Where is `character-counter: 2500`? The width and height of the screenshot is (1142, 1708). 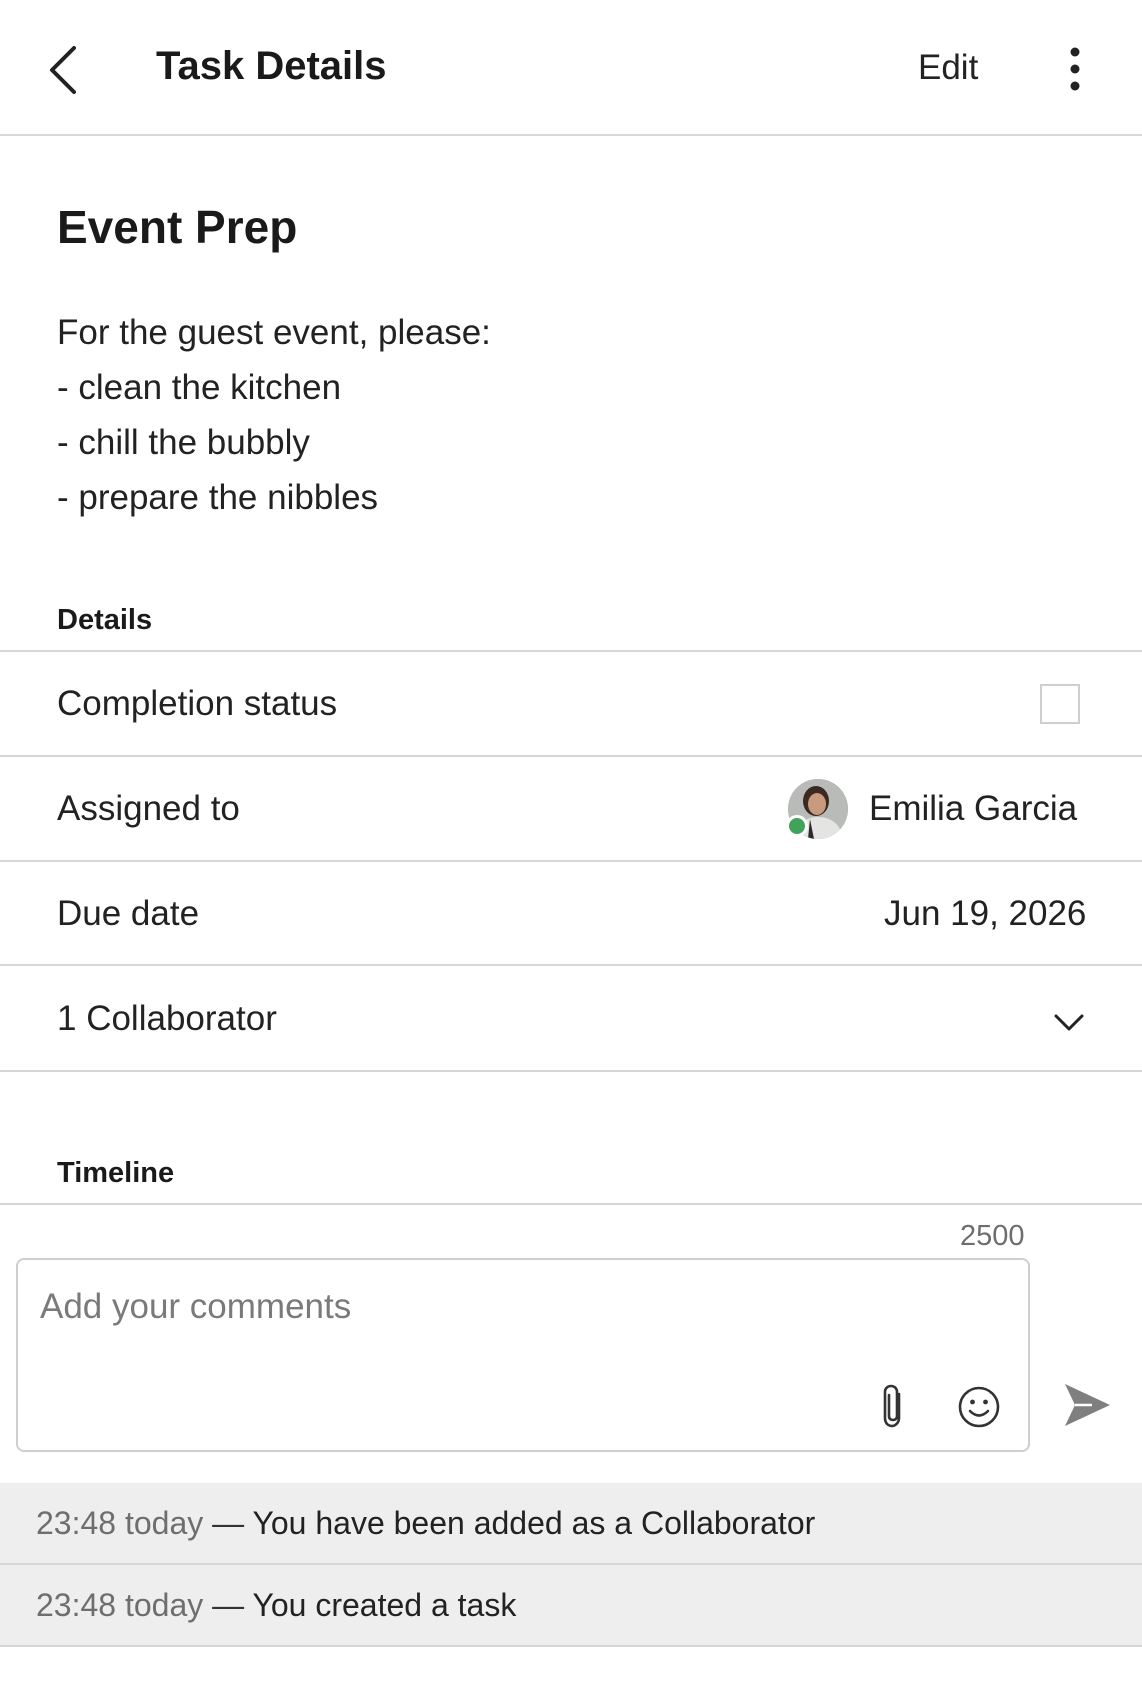
character-counter: 2500 is located at coordinates (992, 1236).